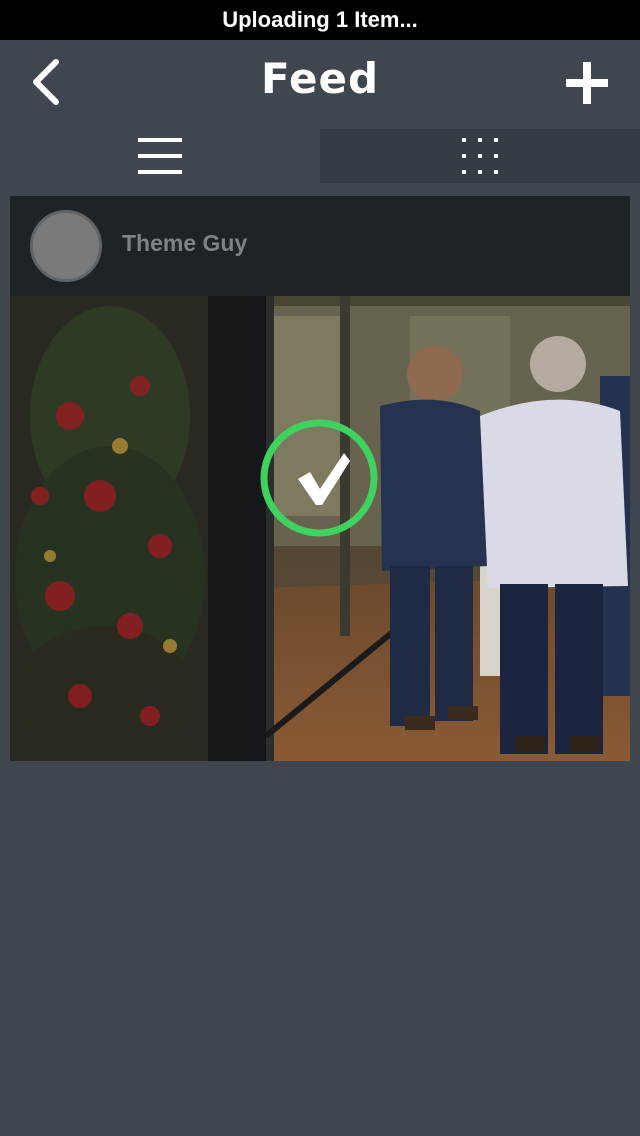 The width and height of the screenshot is (640, 1136). I want to click on grid-view-button, so click(480, 156).